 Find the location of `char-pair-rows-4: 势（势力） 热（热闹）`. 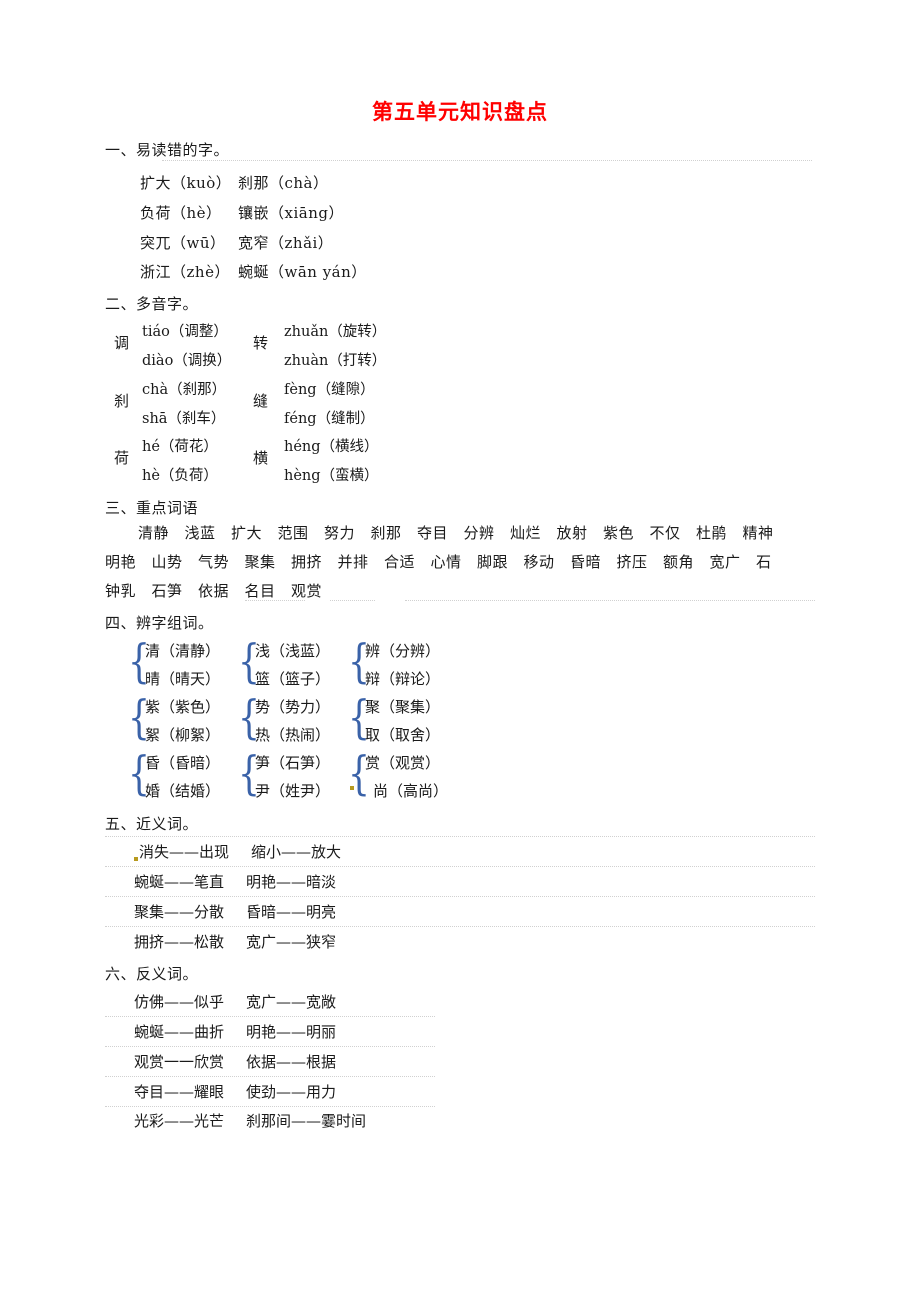

char-pair-rows-4: 势（势力） 热（热闹） is located at coordinates (292, 721).